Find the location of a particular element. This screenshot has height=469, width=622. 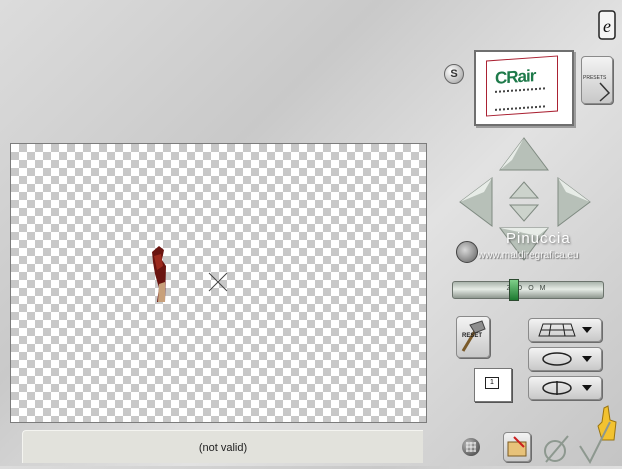

open-folder-icon is located at coordinates (517, 446).